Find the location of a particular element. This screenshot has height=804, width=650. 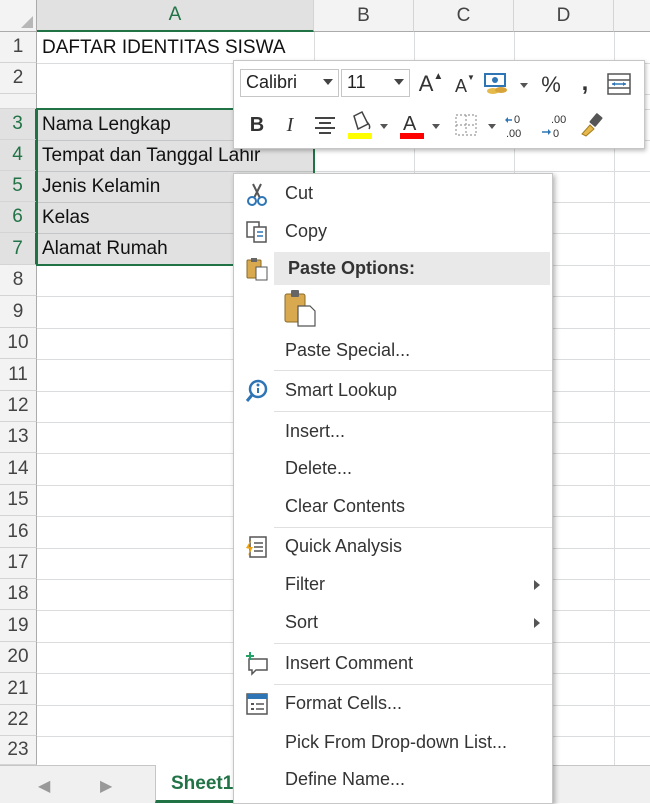

menu-item-insert-comment-label: Insert Comment is located at coordinates (349, 663).